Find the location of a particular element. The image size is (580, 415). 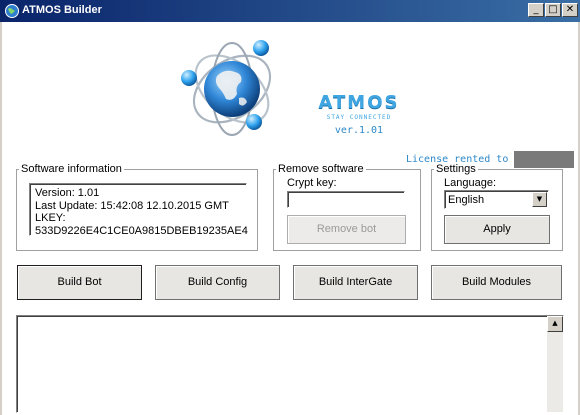

apply-button: Apply is located at coordinates (497, 229).